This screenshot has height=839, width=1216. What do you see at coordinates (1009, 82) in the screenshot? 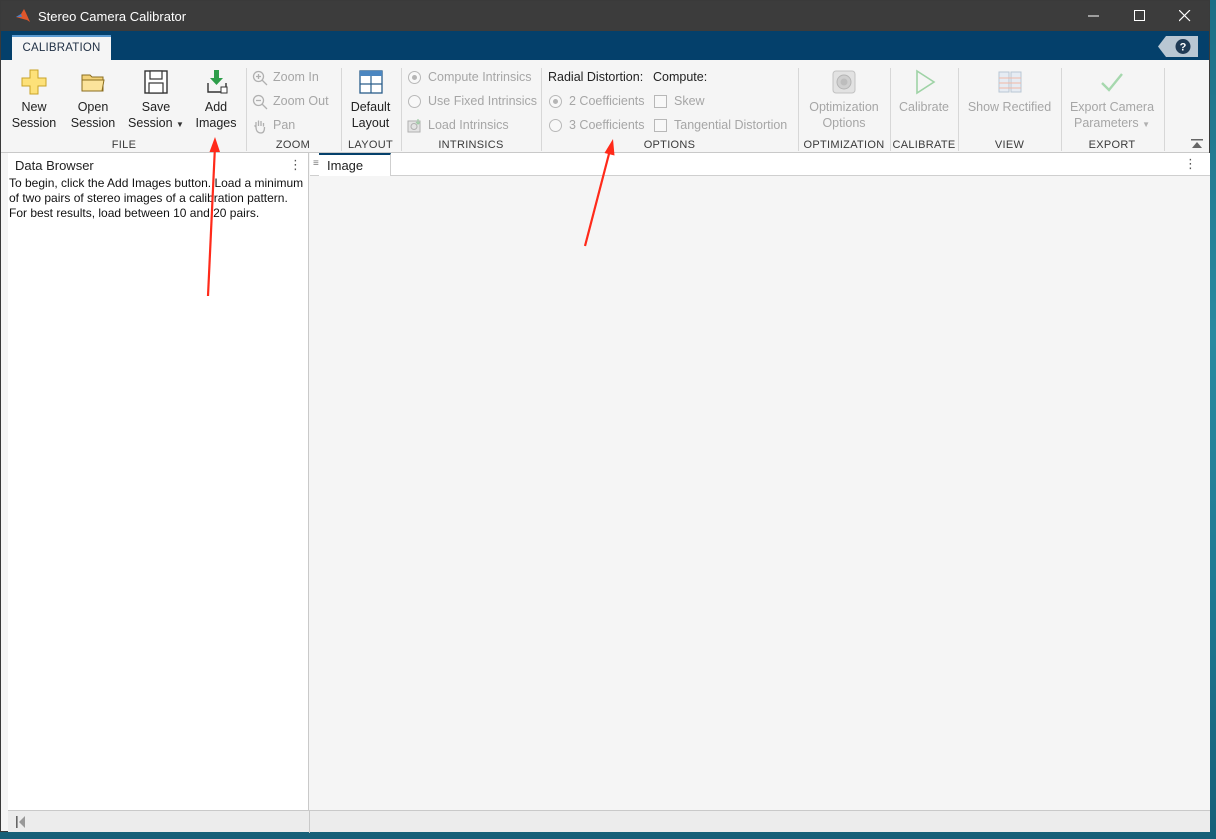
I see `rectified-images-icon` at bounding box center [1009, 82].